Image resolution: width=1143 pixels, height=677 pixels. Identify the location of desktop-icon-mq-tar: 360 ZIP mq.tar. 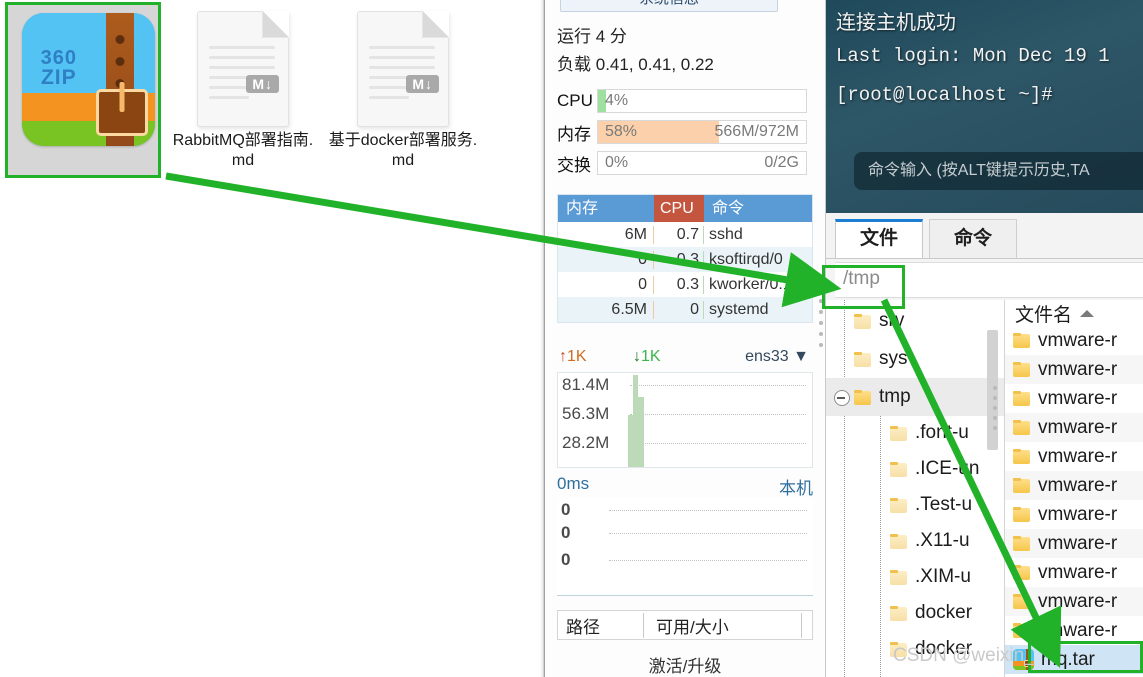
(83, 75).